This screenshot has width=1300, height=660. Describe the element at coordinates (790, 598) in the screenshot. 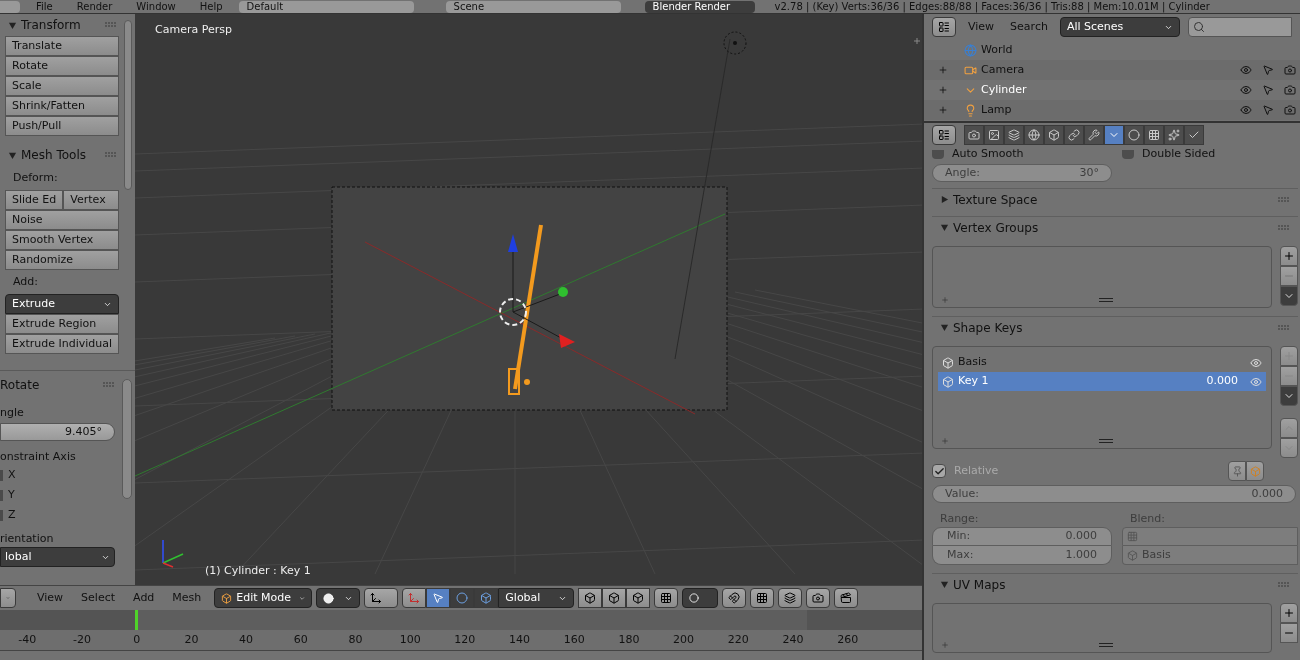

I see `layers-button` at that location.